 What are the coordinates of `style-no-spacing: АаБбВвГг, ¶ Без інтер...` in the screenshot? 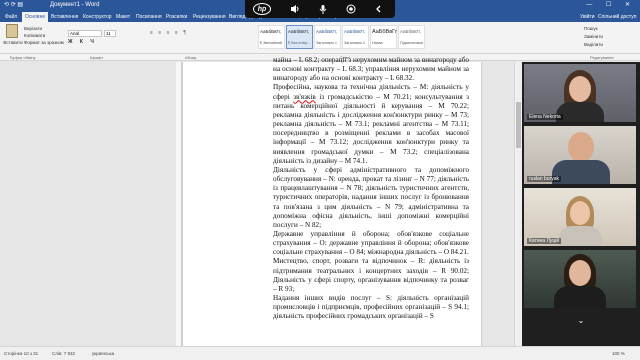 It's located at (299, 37).